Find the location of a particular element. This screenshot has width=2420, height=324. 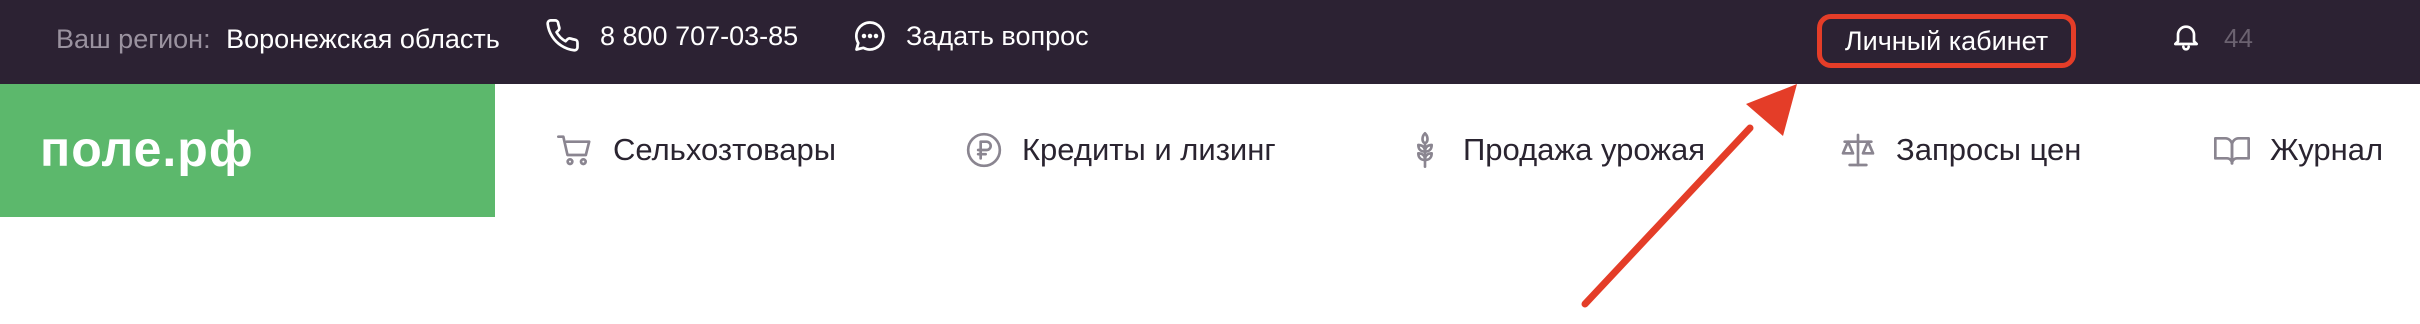

nav-item-harvest-sale: Продажа урожая is located at coordinates (1555, 150).